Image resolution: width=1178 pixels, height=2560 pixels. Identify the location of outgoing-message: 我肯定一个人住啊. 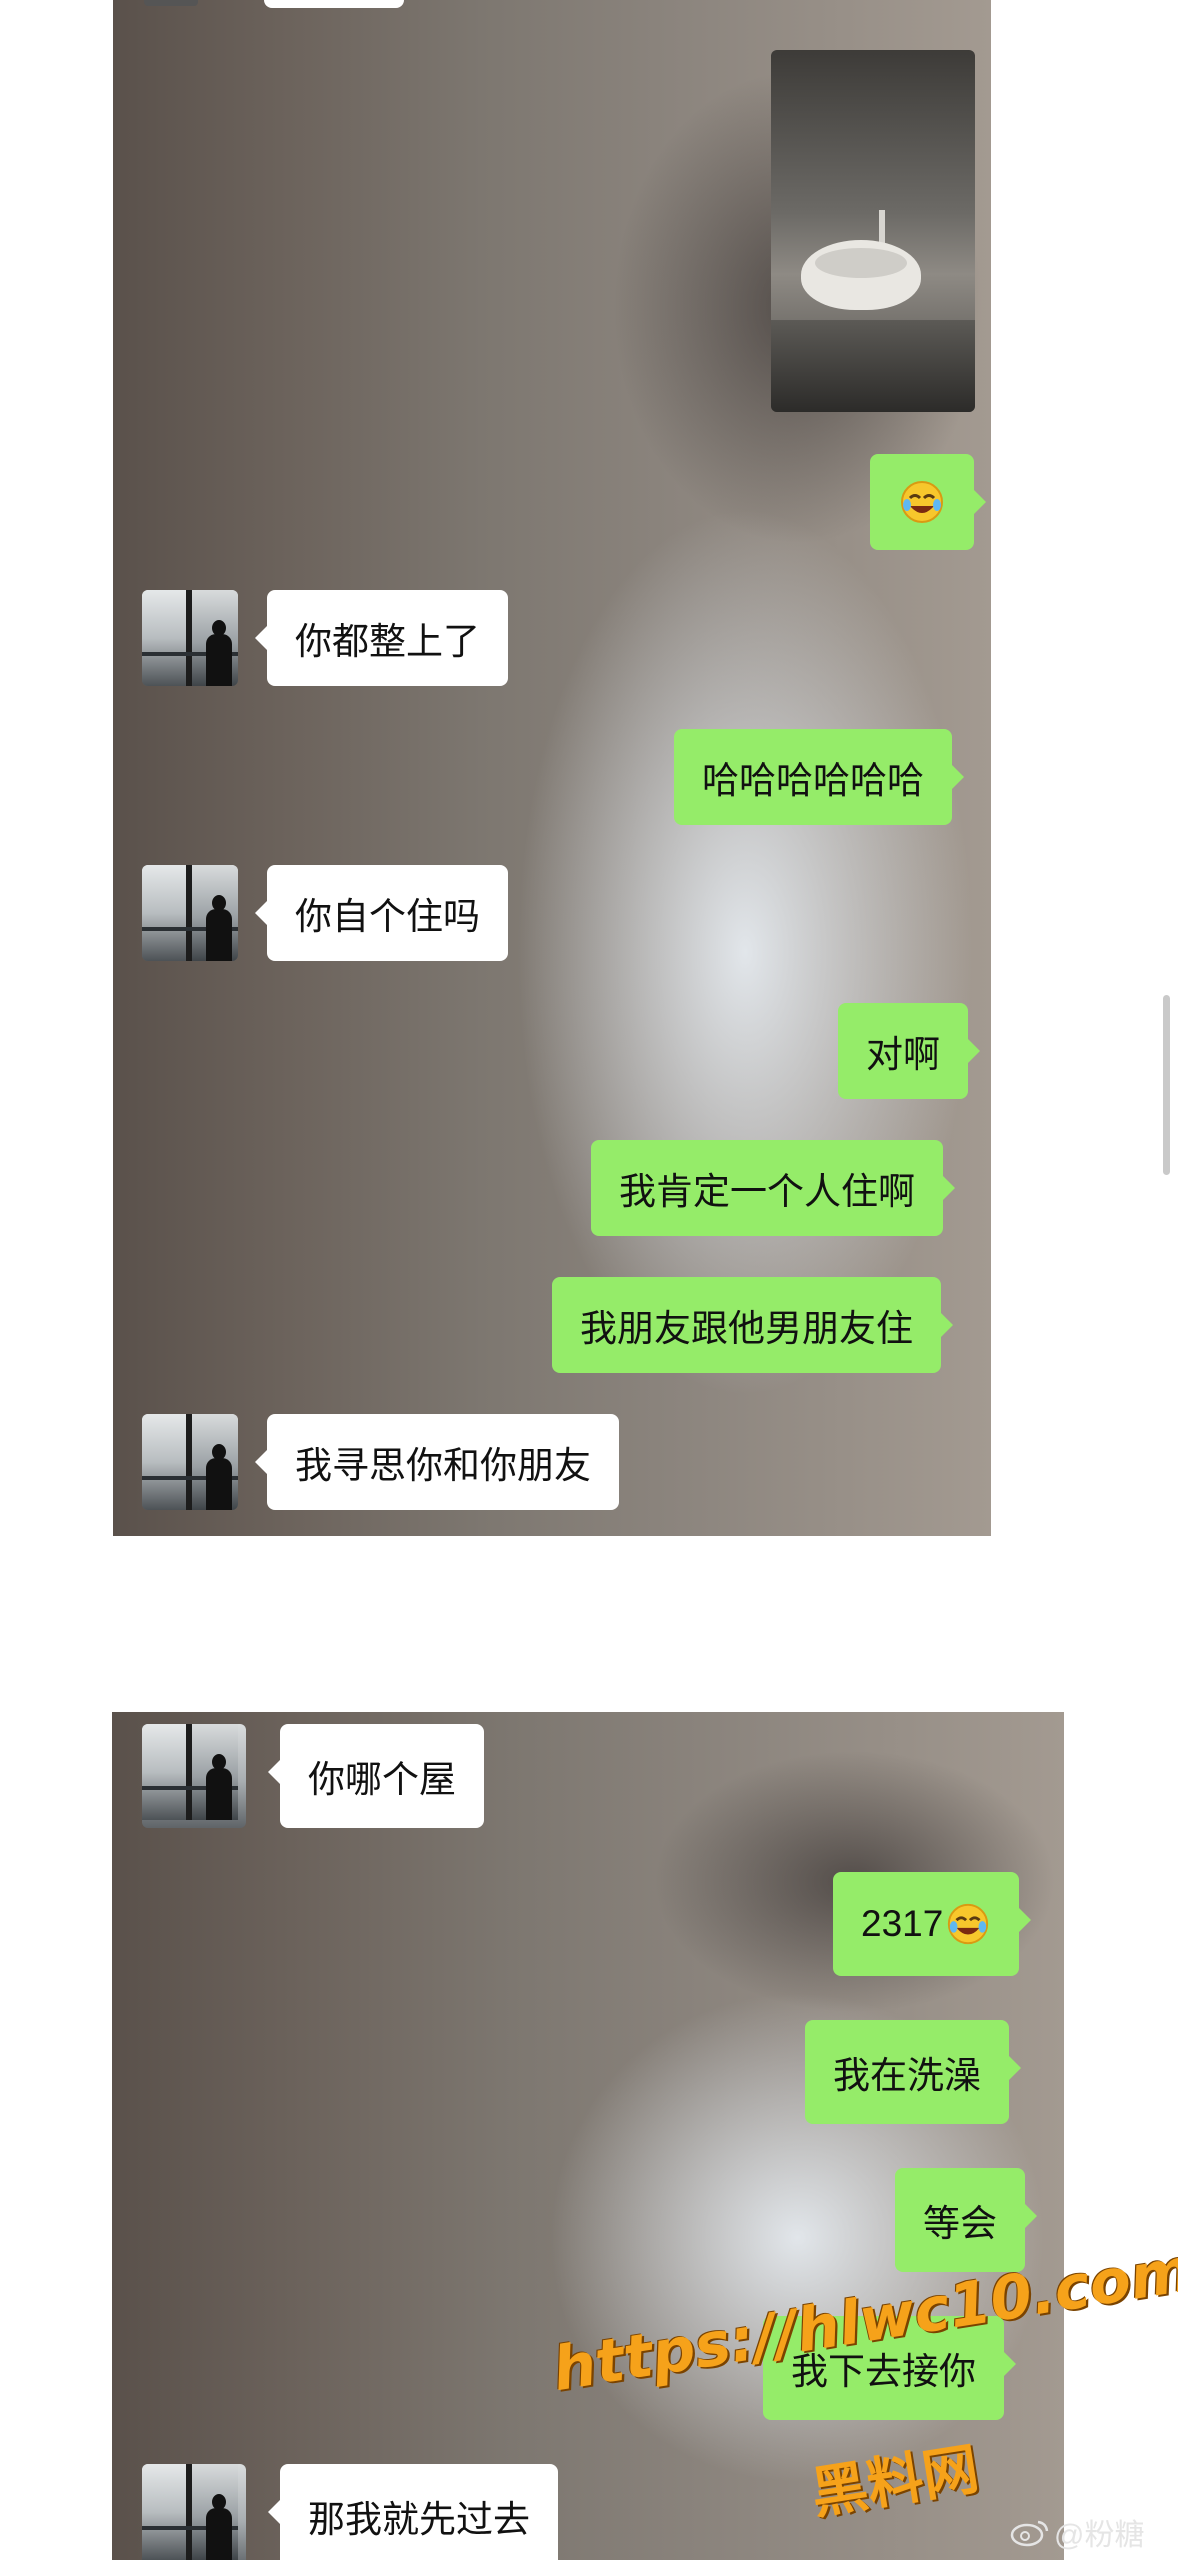
(773, 1188).